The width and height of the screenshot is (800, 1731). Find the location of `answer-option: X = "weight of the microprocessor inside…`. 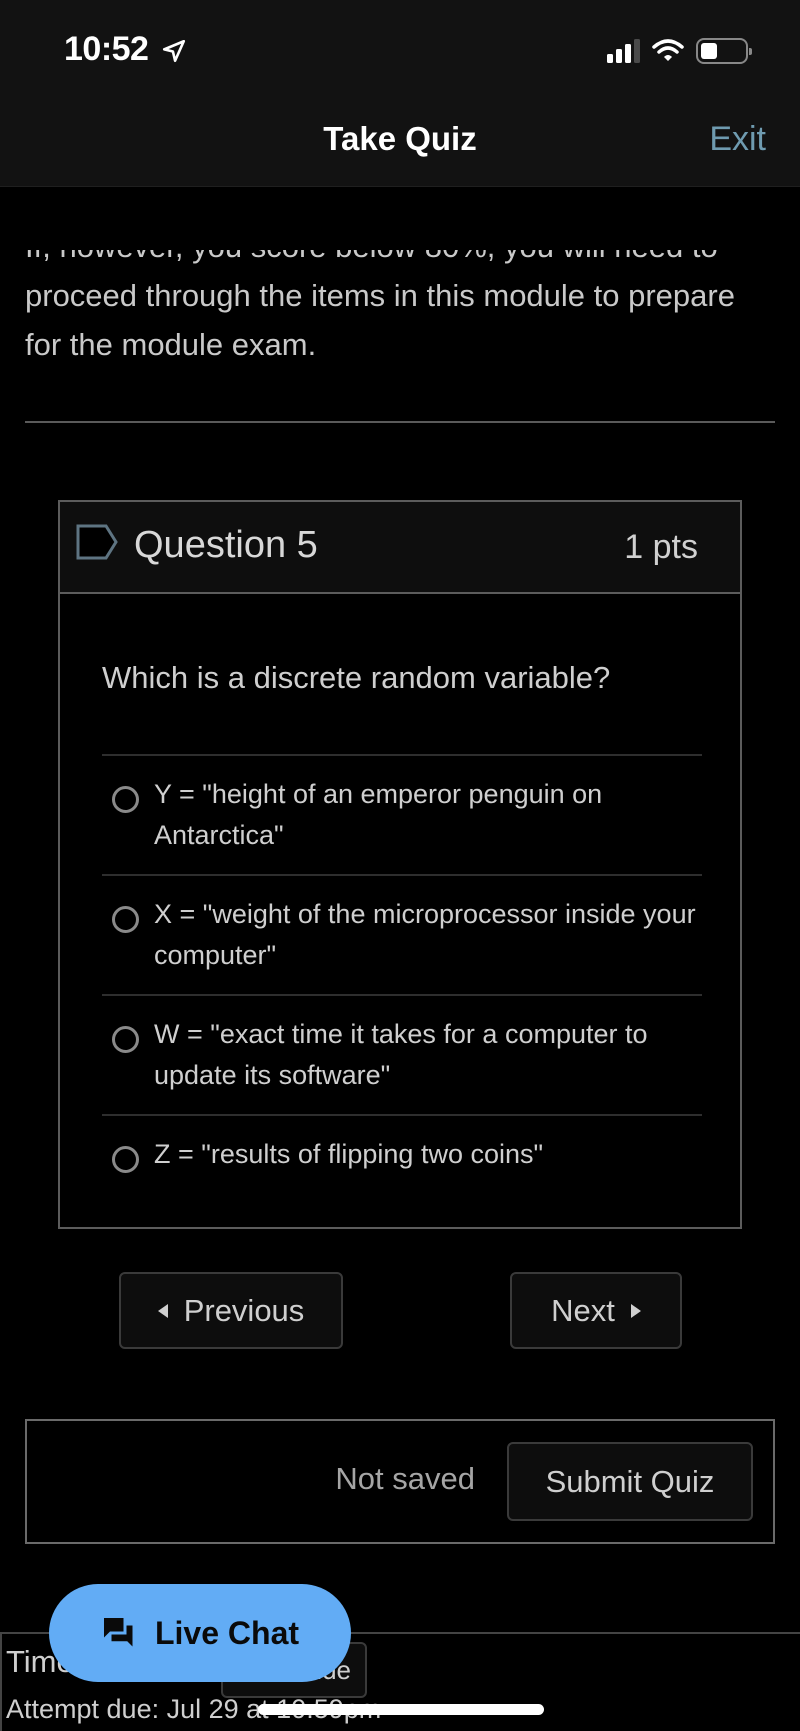

answer-option: X = "weight of the microprocessor inside… is located at coordinates (402, 934).